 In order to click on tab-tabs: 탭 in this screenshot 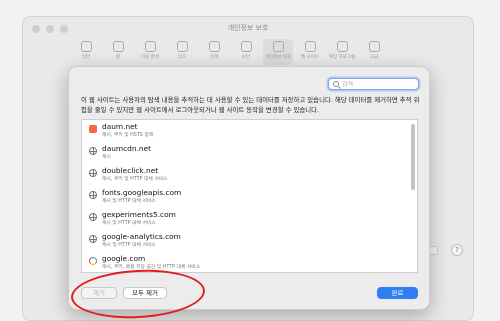, I will do `click(118, 52)`.